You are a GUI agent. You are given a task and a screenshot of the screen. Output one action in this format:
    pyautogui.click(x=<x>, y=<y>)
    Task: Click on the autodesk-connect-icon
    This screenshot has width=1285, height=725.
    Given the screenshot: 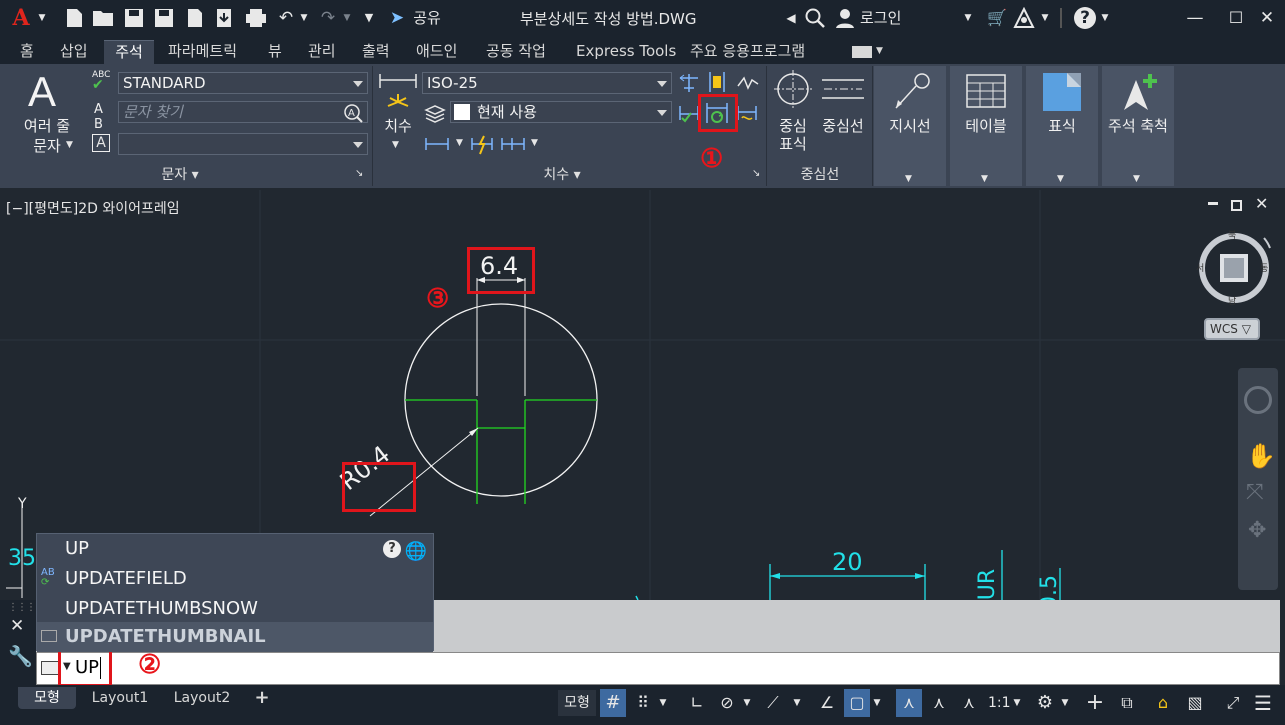 What is the action you would take?
    pyautogui.click(x=1024, y=18)
    